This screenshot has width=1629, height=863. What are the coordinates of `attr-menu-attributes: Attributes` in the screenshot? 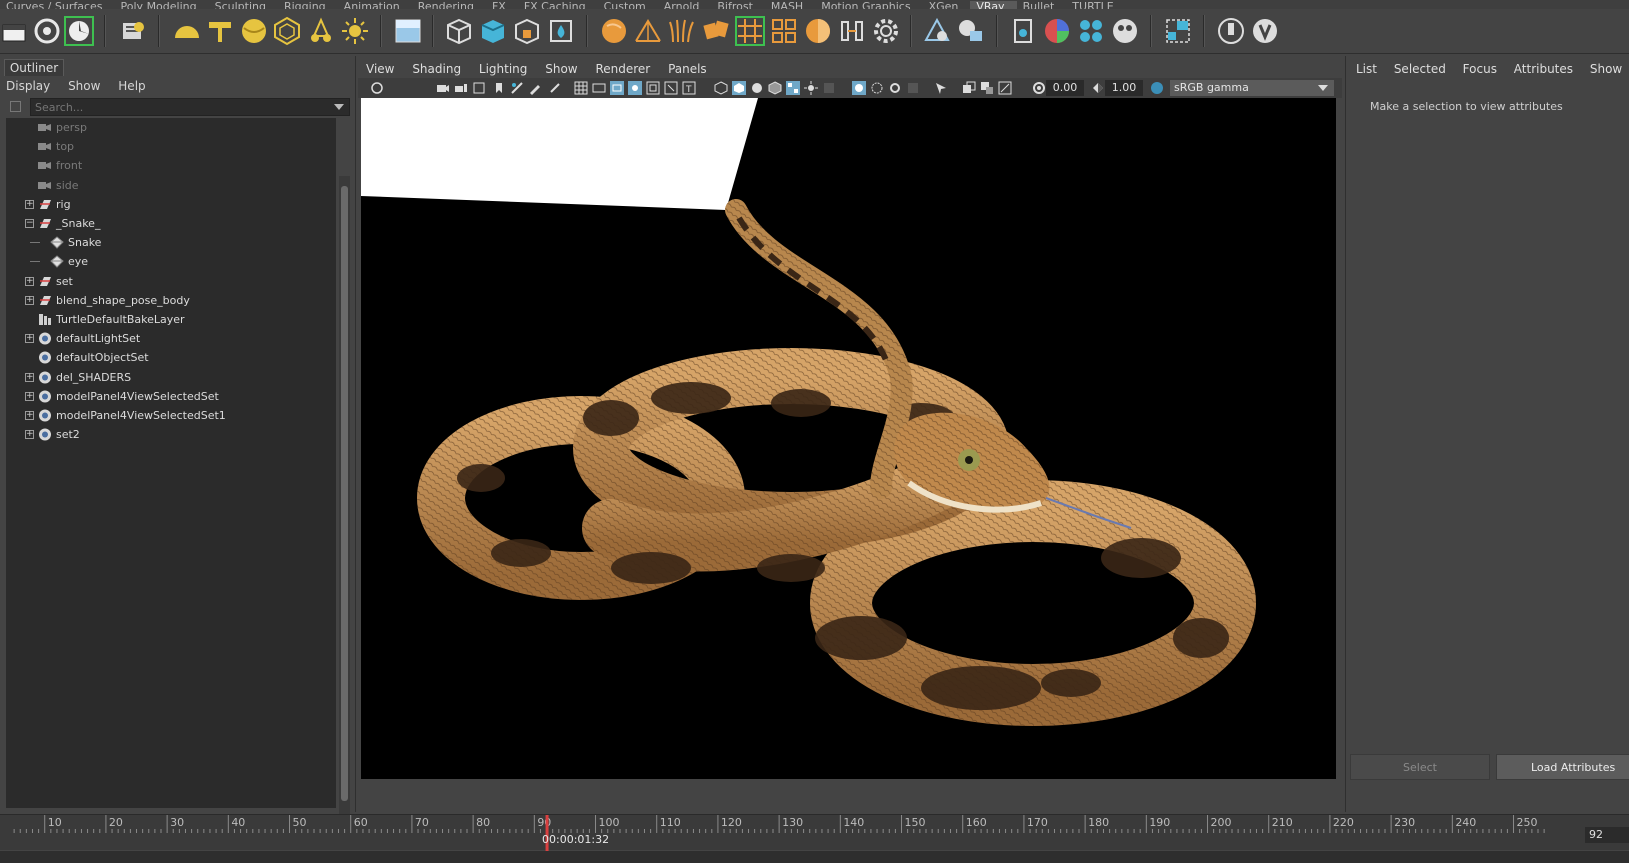 It's located at (1543, 69).